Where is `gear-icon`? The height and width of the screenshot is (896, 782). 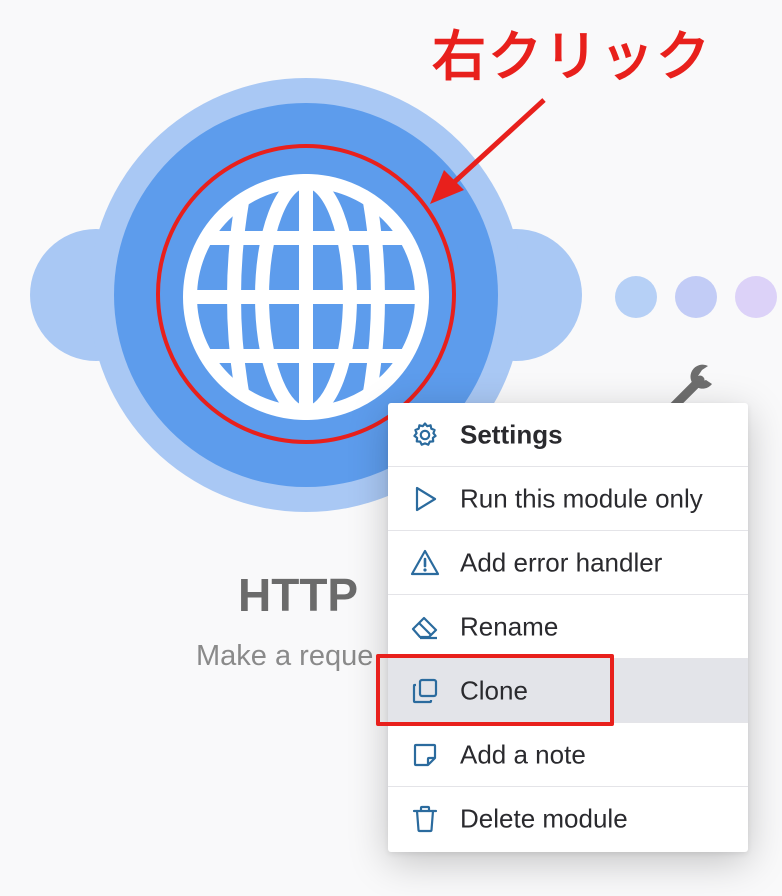
gear-icon is located at coordinates (425, 435).